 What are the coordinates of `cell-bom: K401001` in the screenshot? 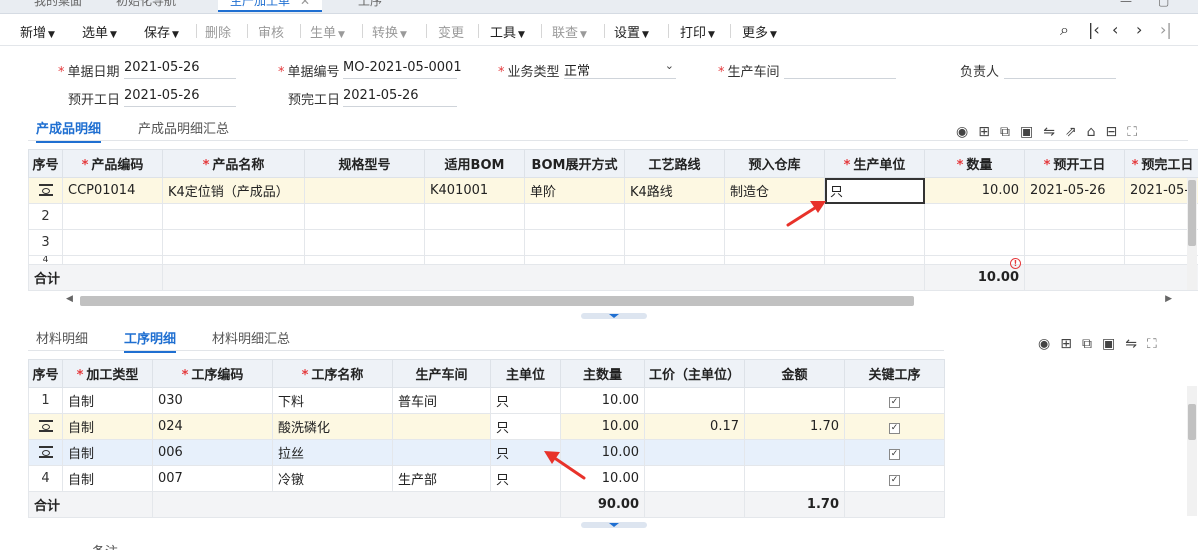 It's located at (474, 190).